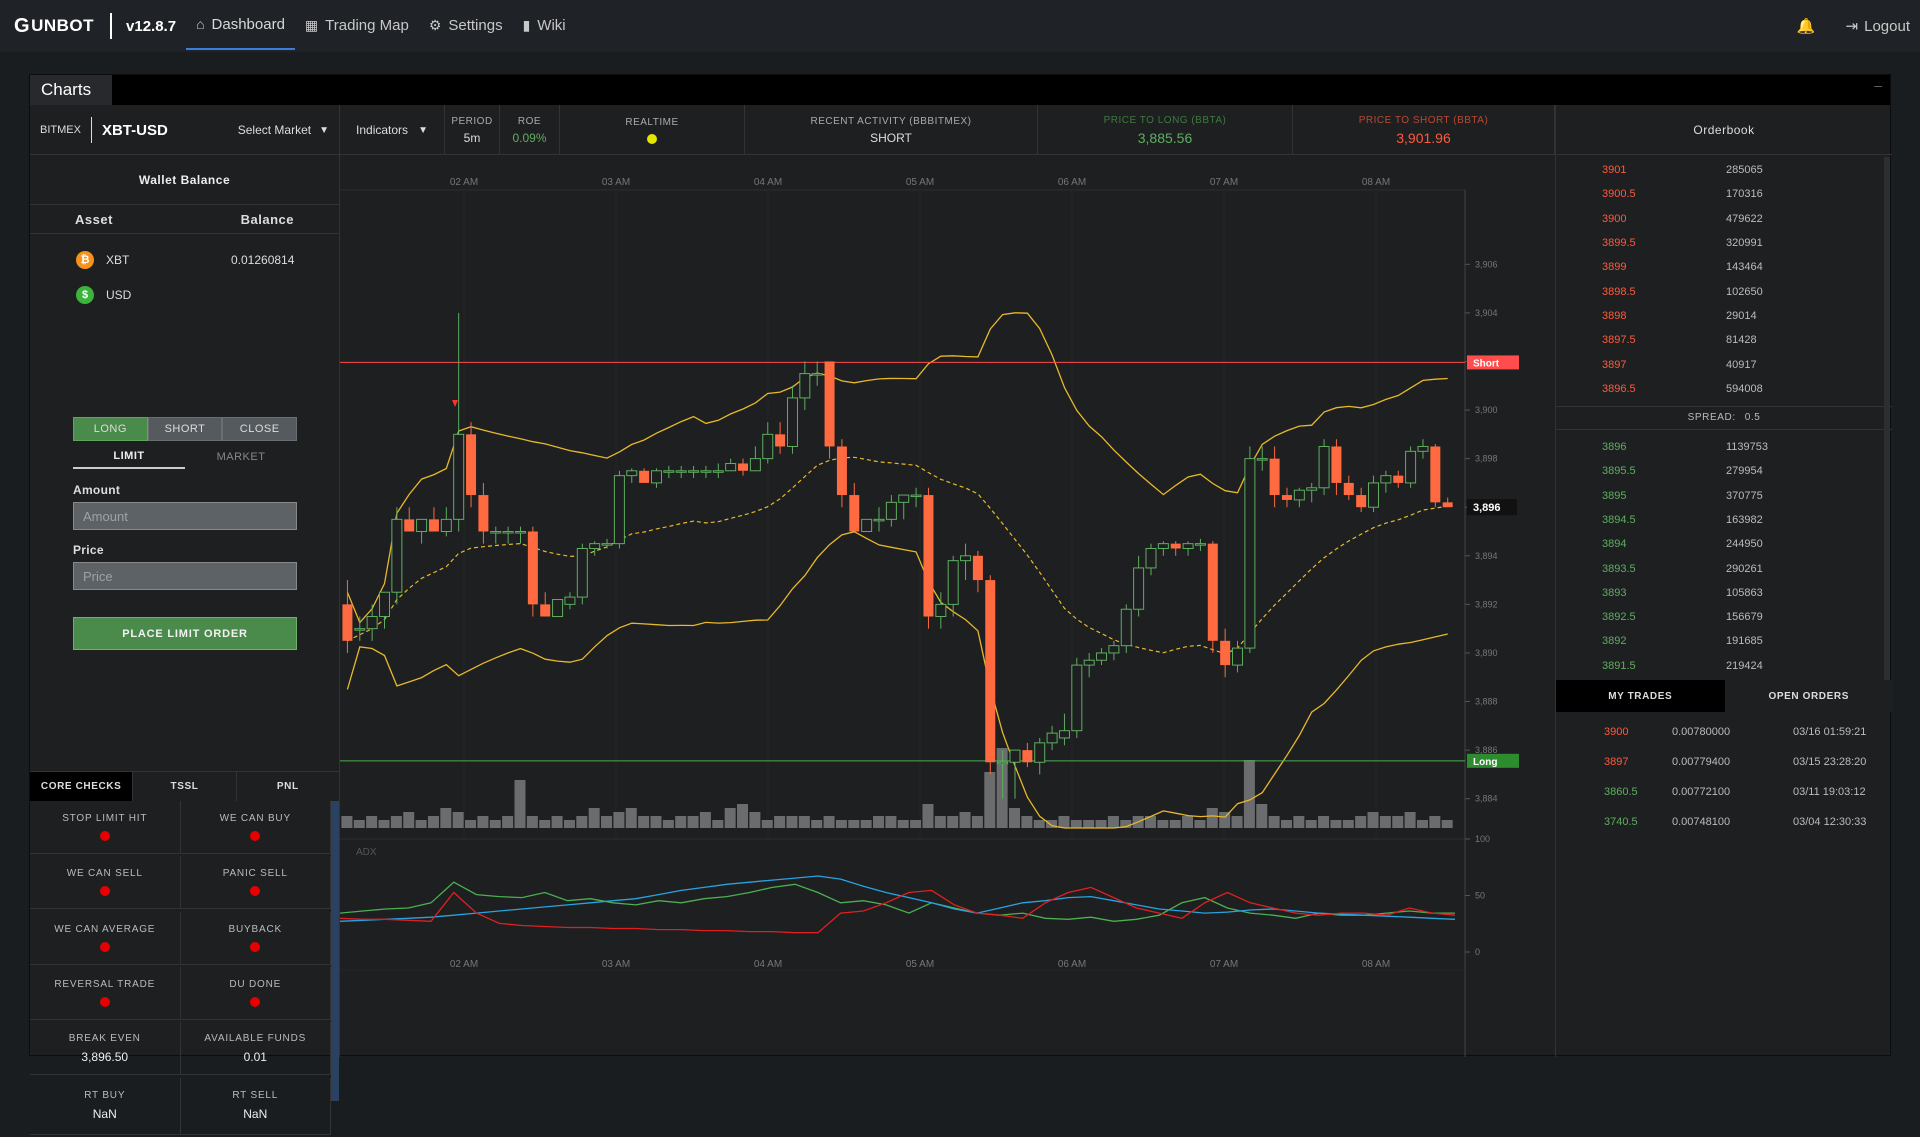  I want to click on close-button: CLOSE, so click(260, 429).